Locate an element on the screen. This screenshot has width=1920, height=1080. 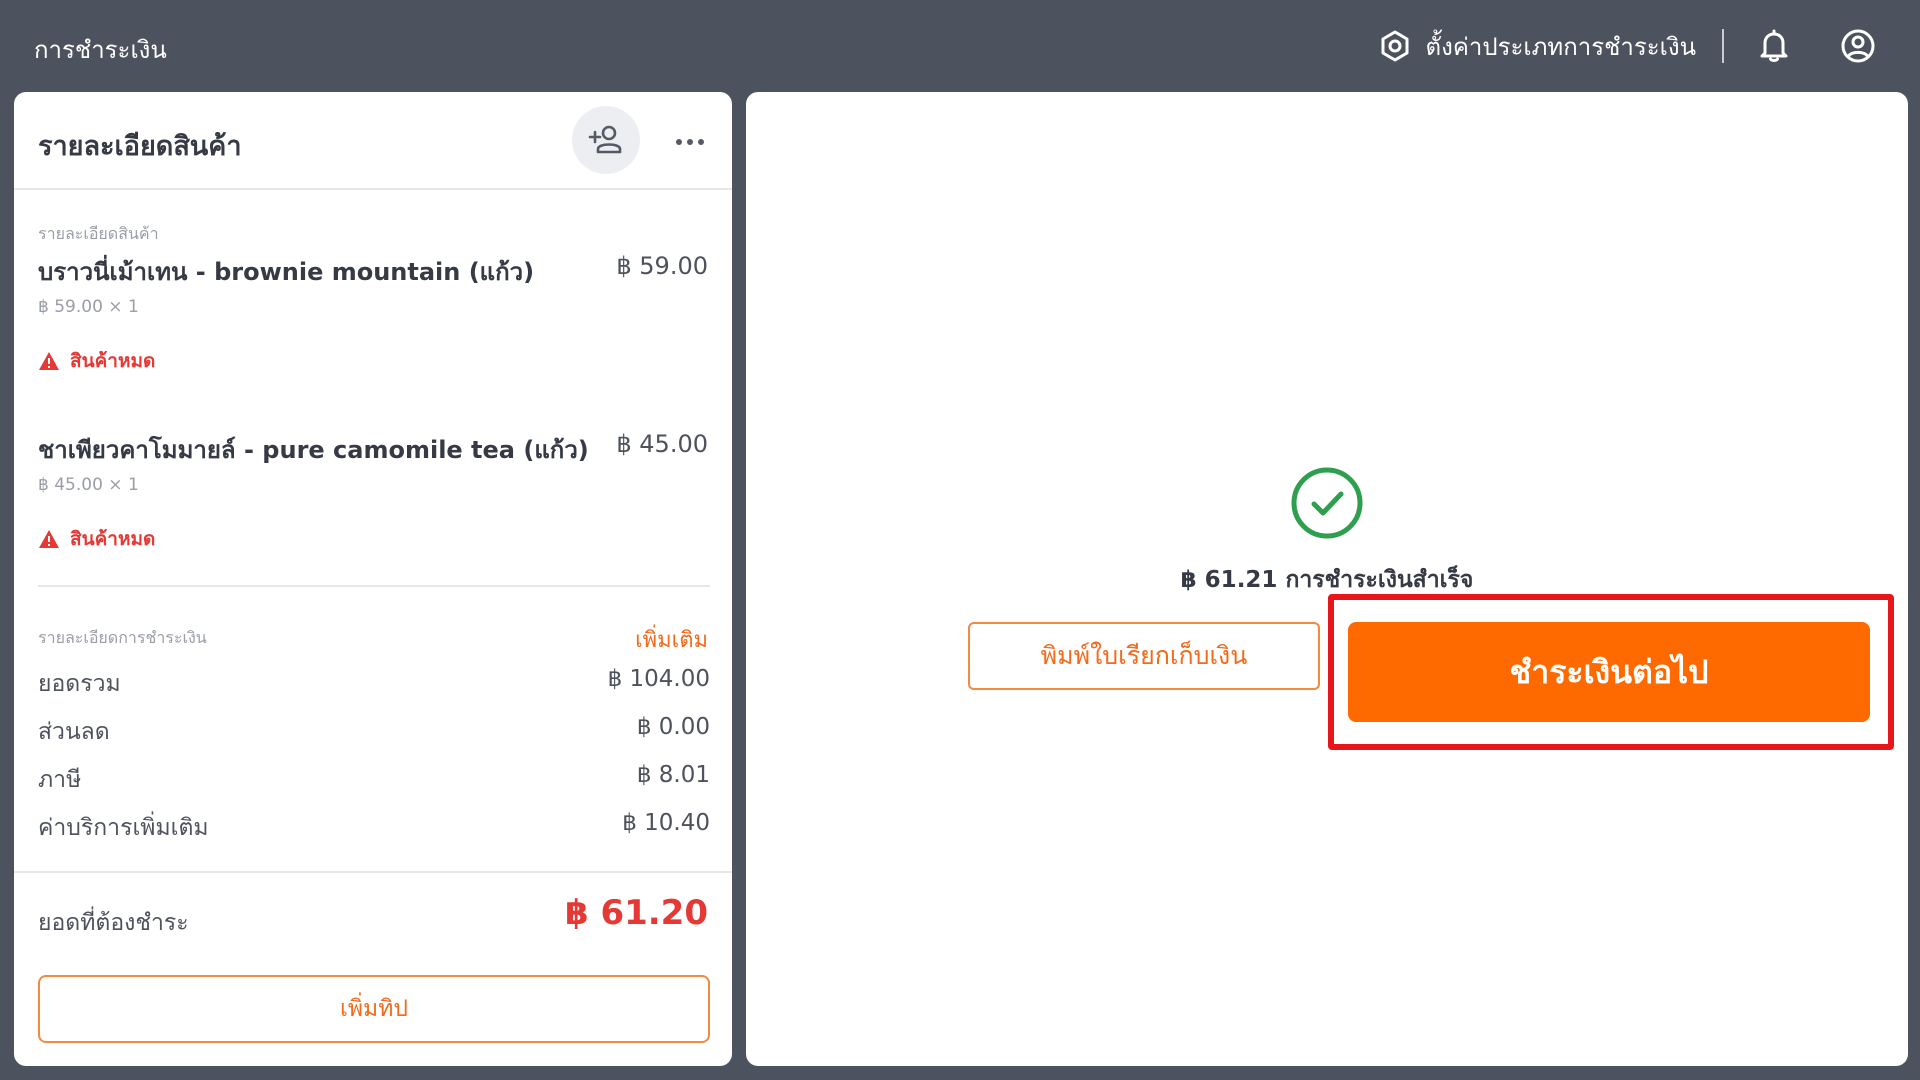
order-details-header: รายละเอียดสินค้า is located at coordinates (373, 141).